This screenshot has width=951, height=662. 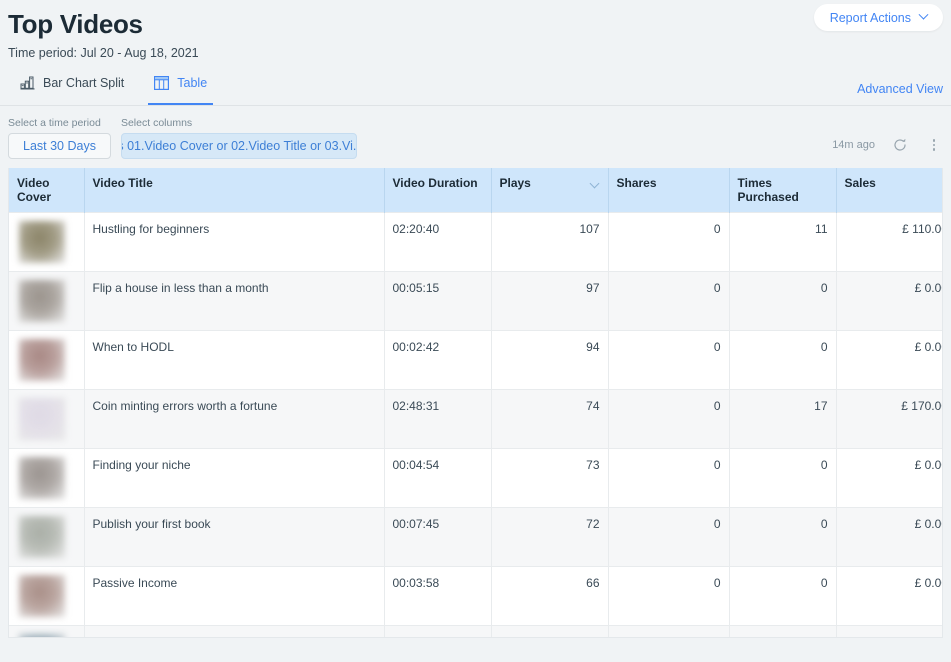 I want to click on filter-label: Select columns, so click(x=156, y=123).